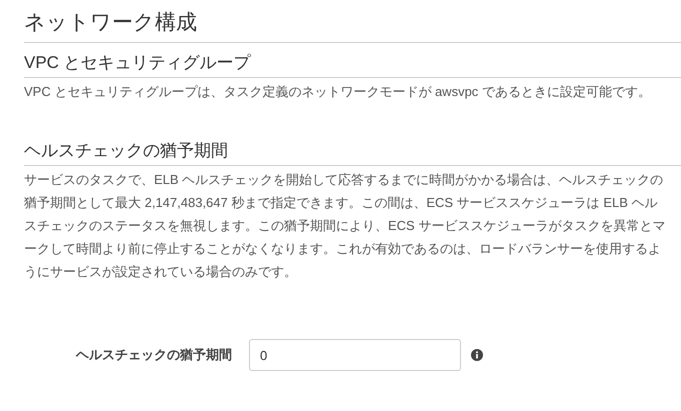 This screenshot has height=411, width=681. I want to click on info-icon, so click(477, 355).